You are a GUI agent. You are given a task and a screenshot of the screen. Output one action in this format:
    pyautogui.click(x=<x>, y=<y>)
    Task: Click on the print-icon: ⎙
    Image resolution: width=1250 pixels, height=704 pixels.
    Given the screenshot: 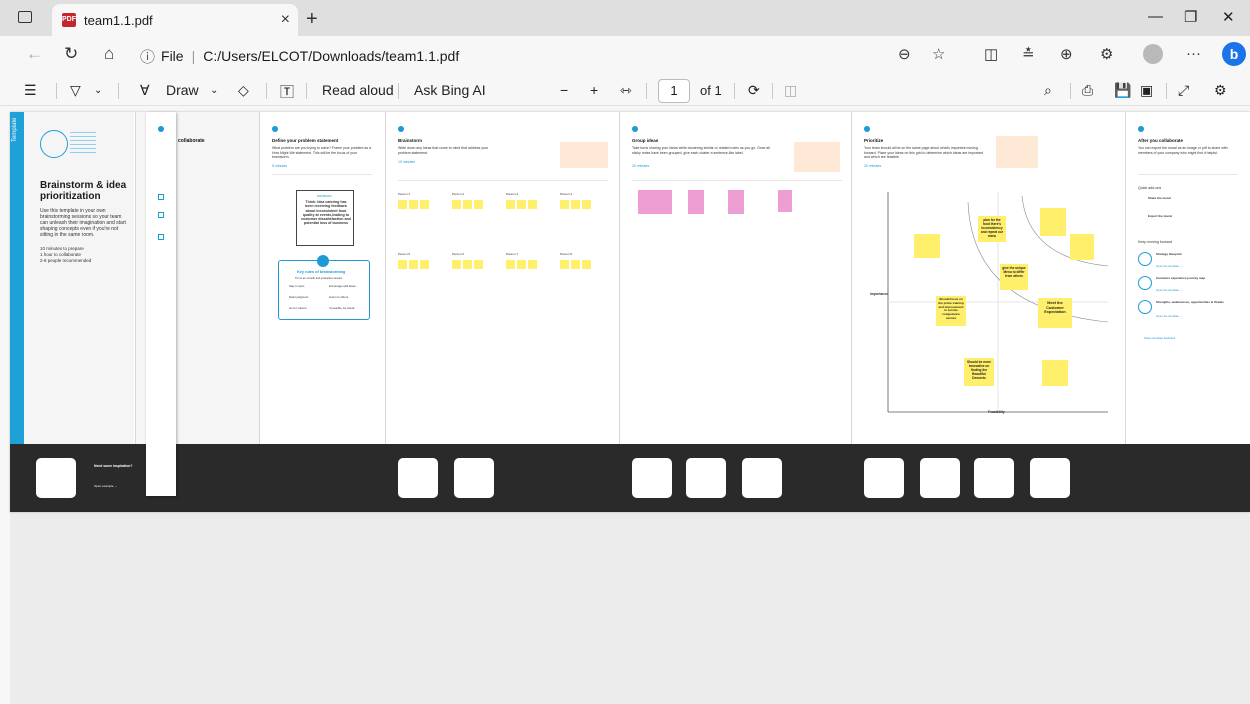 What is the action you would take?
    pyautogui.click(x=1087, y=90)
    